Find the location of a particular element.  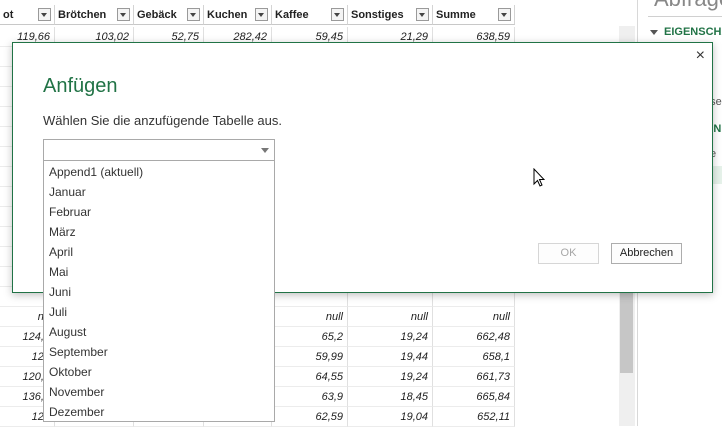

column-header-label: Gebäck is located at coordinates (157, 15).